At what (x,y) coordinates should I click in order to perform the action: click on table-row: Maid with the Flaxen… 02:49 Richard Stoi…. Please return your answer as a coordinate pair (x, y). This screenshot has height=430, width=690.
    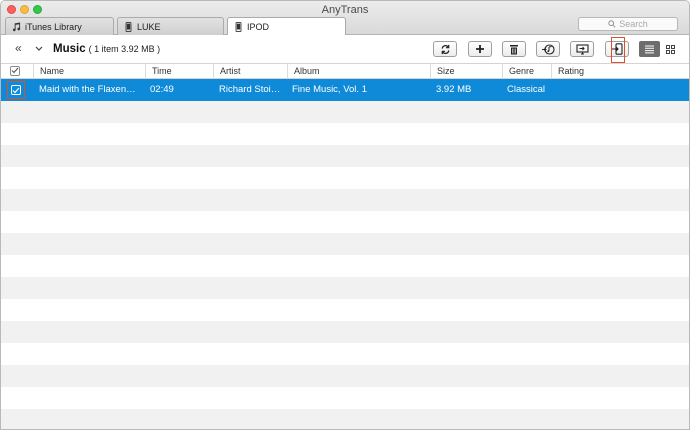
    Looking at the image, I should click on (345, 90).